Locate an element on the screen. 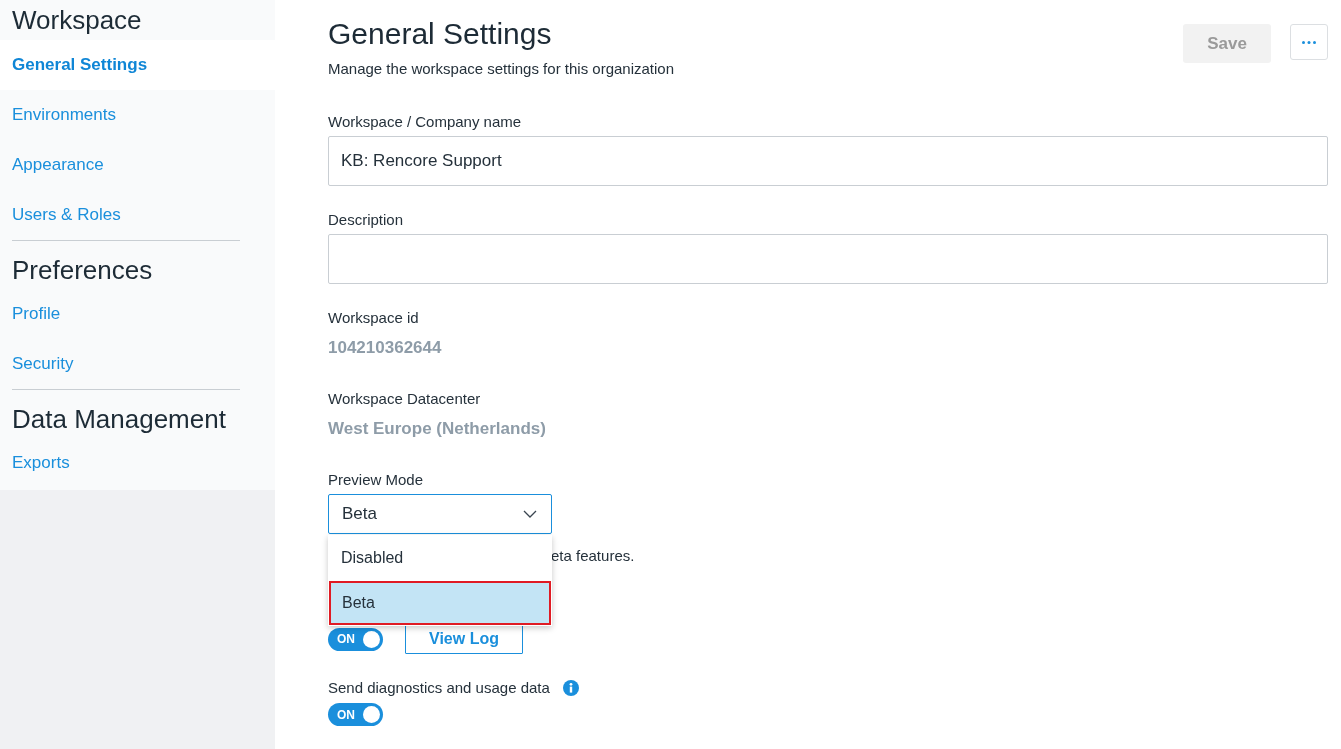  view-log-button: View Log is located at coordinates (464, 639).